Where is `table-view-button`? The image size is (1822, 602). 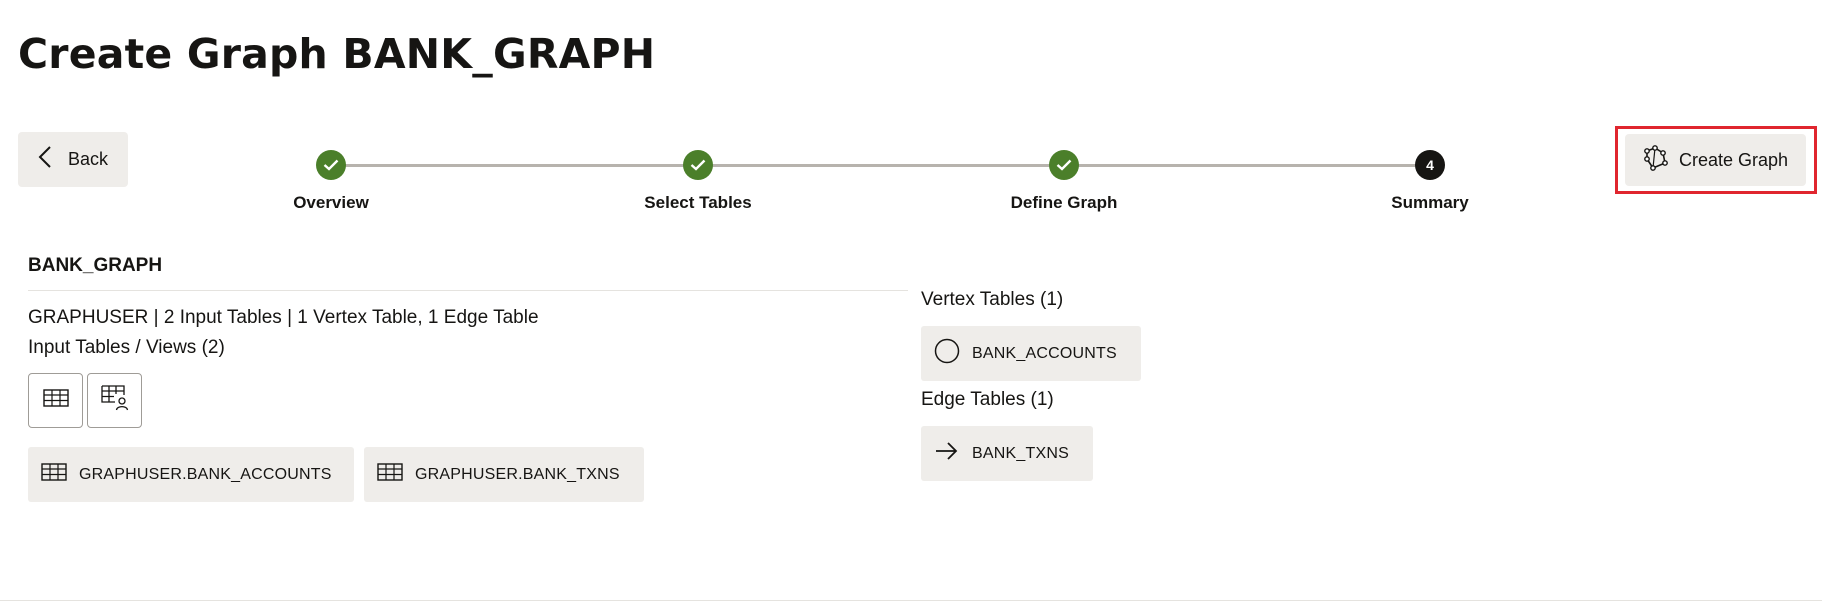 table-view-button is located at coordinates (55, 400).